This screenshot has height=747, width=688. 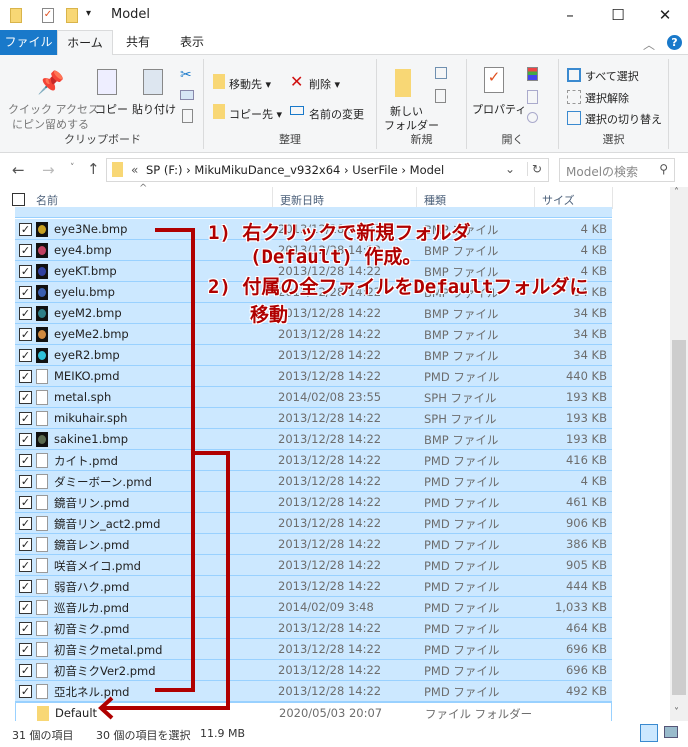 I want to click on arrow-line, so click(x=167, y=580).